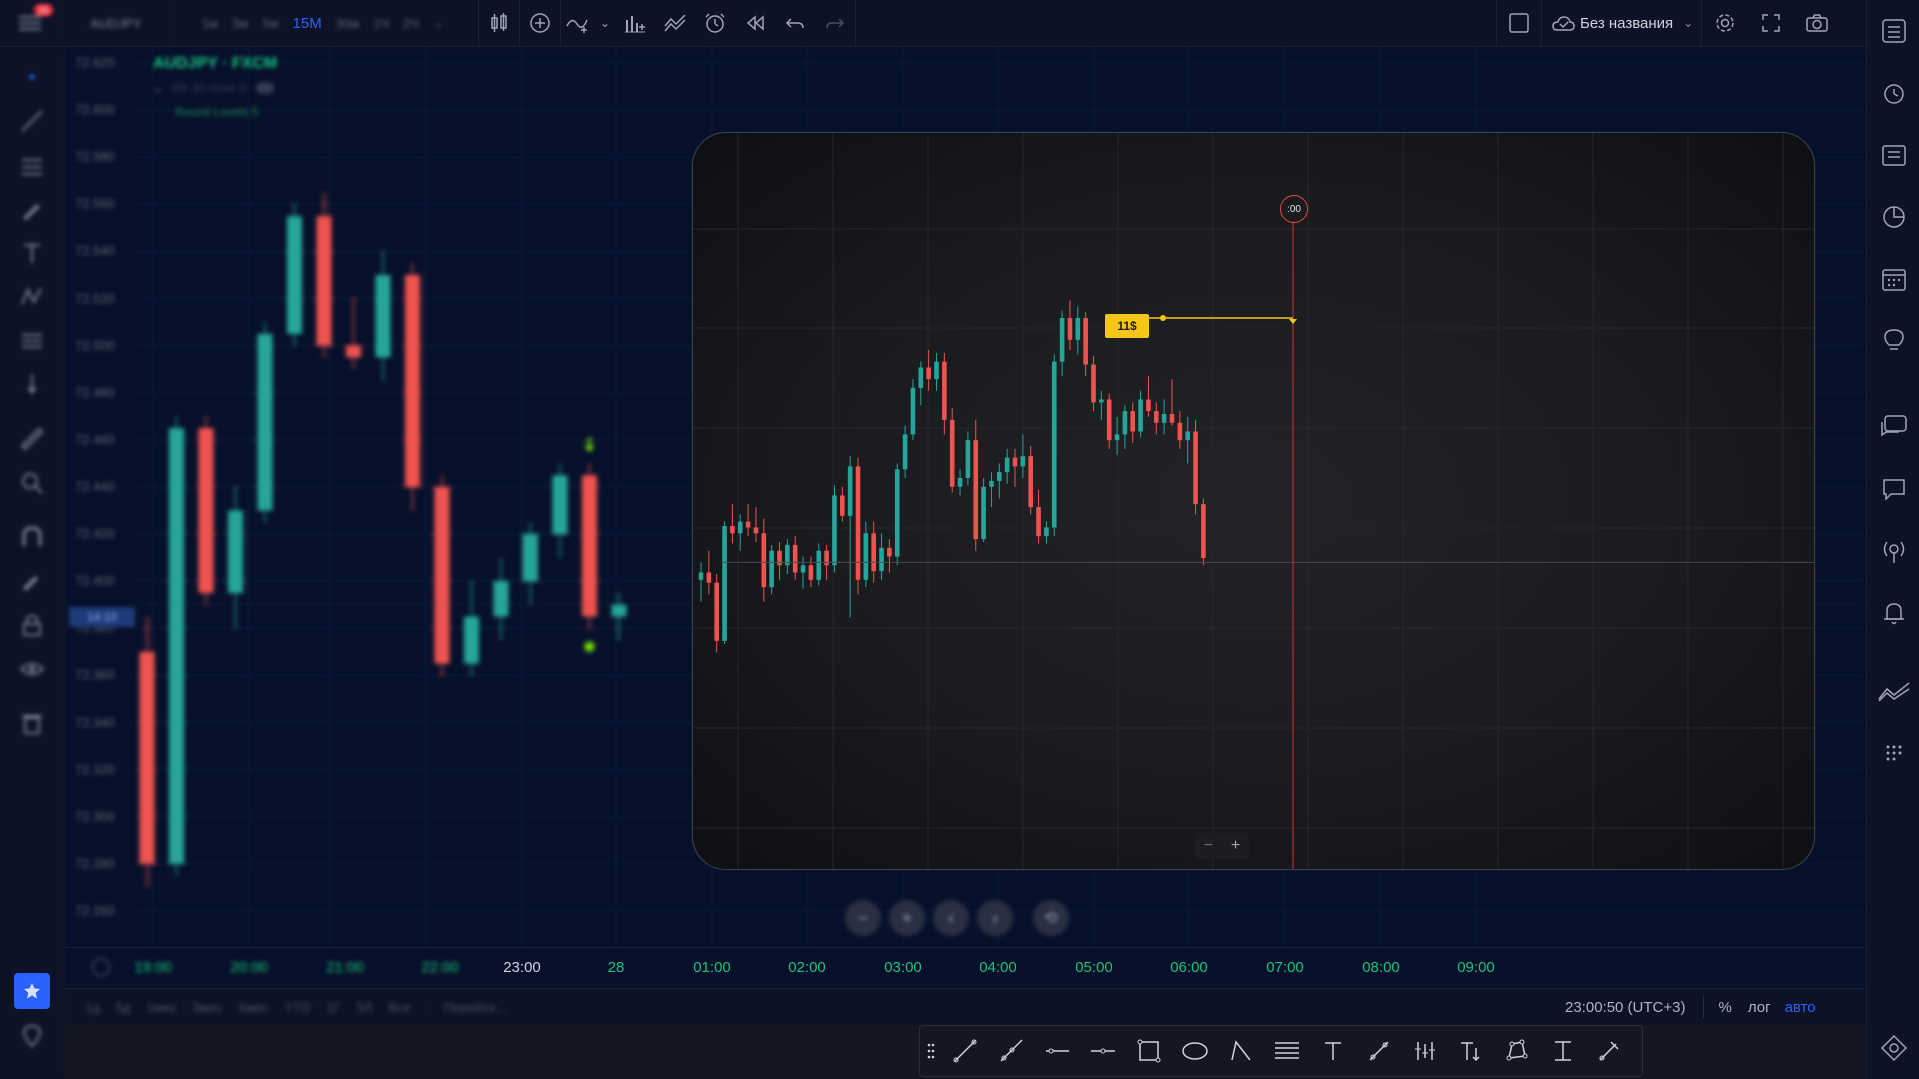 The image size is (1919, 1079). I want to click on trading-panel-button, so click(1893, 691).